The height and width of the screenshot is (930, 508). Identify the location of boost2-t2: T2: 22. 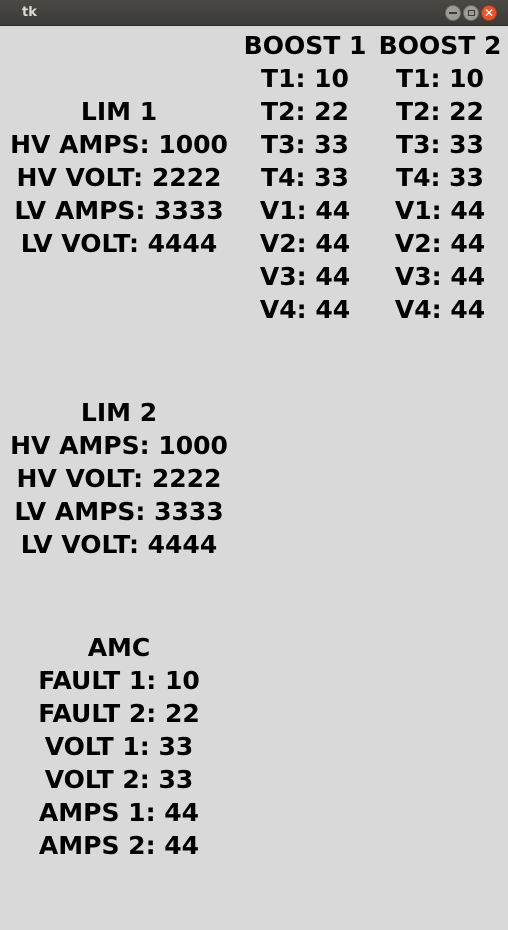
(440, 111).